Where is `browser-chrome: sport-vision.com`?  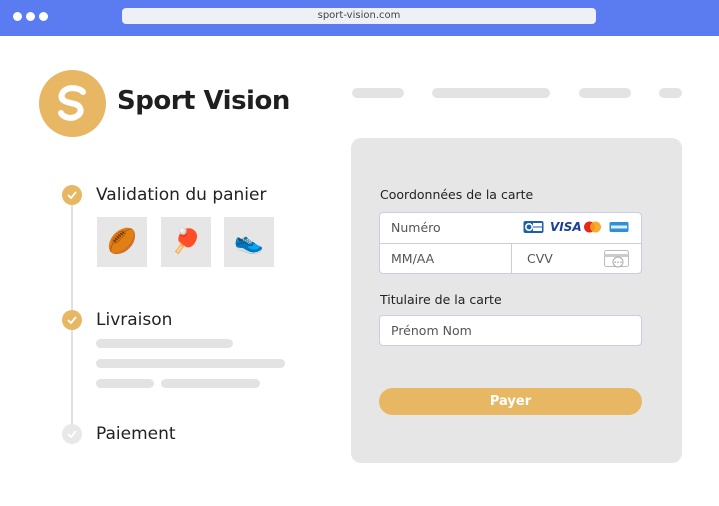 browser-chrome: sport-vision.com is located at coordinates (359, 18).